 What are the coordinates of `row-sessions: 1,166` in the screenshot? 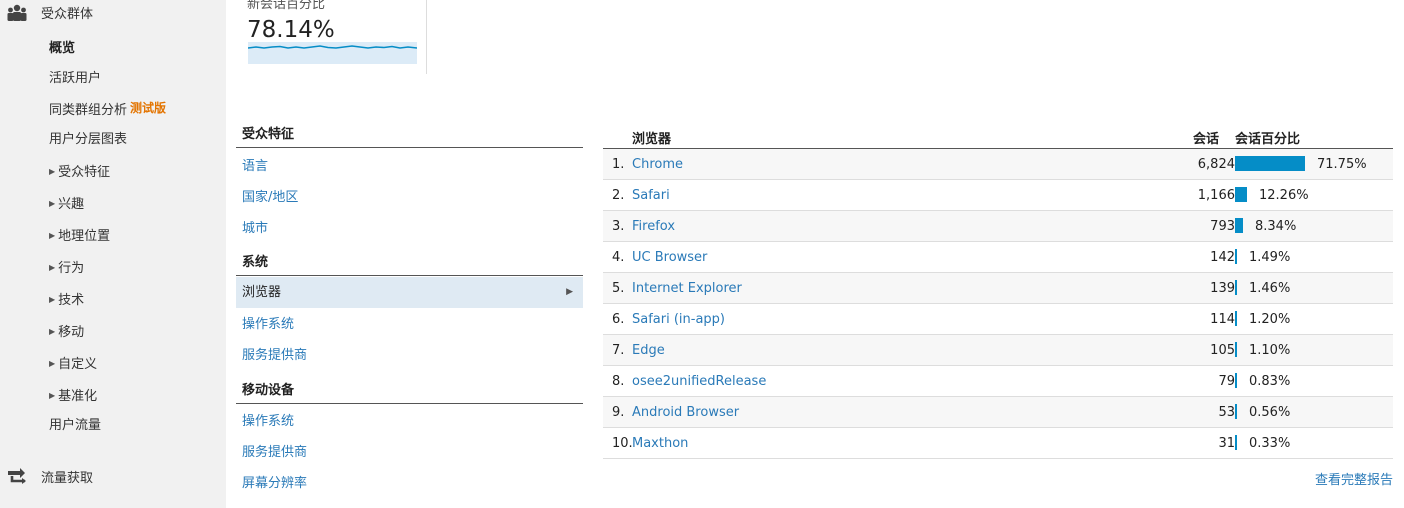 It's located at (1216, 195).